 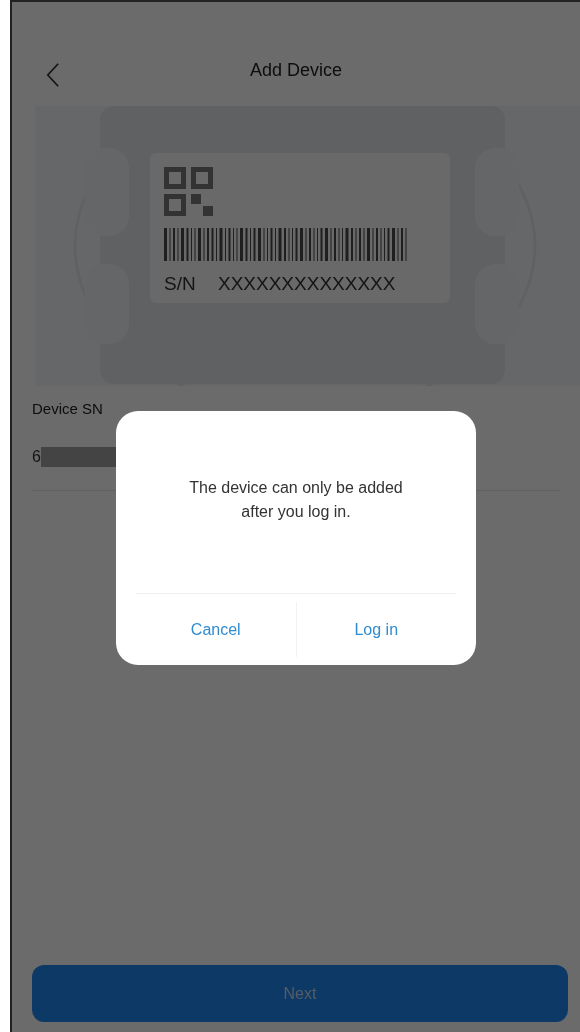 I want to click on dialog-button: Log in, so click(x=376, y=629).